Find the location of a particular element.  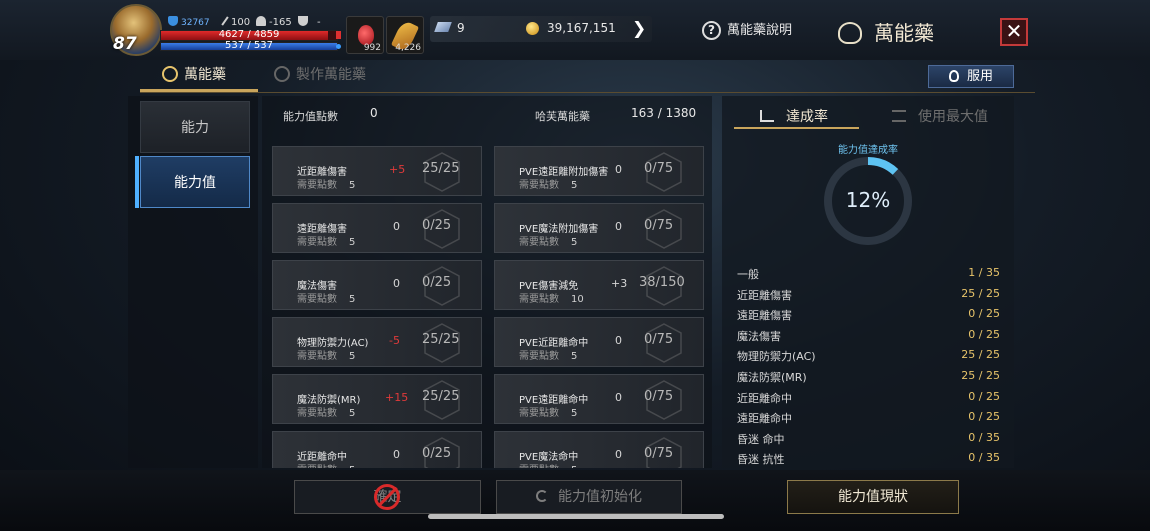

achievement-stat-label: 遠距離命中 is located at coordinates (764, 419).